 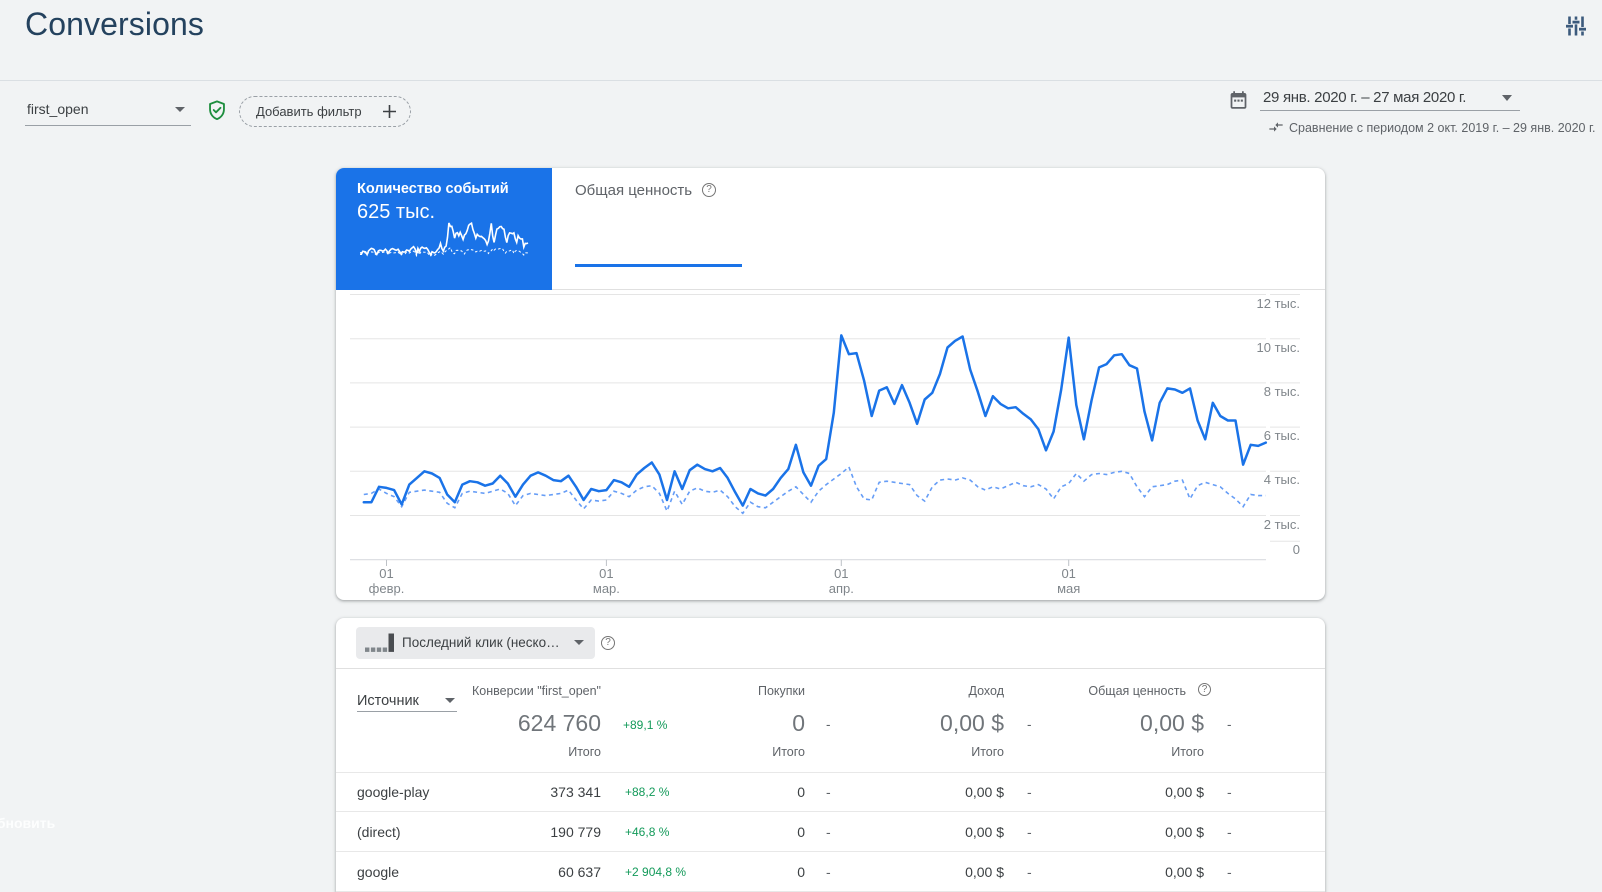 I want to click on attribution-model-icon, so click(x=379, y=642).